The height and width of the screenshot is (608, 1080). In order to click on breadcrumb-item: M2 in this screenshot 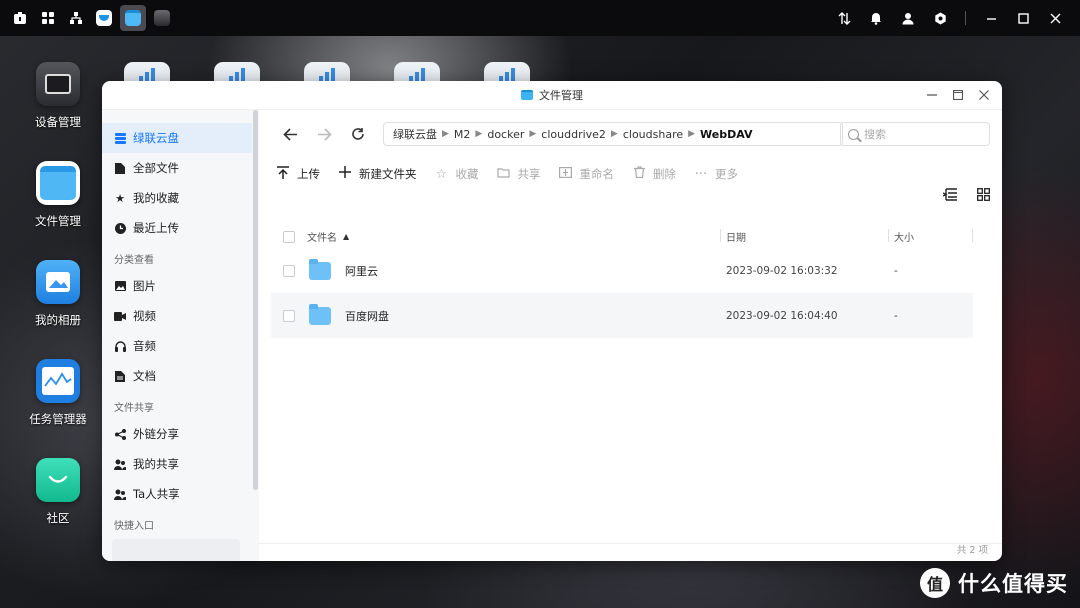, I will do `click(462, 134)`.